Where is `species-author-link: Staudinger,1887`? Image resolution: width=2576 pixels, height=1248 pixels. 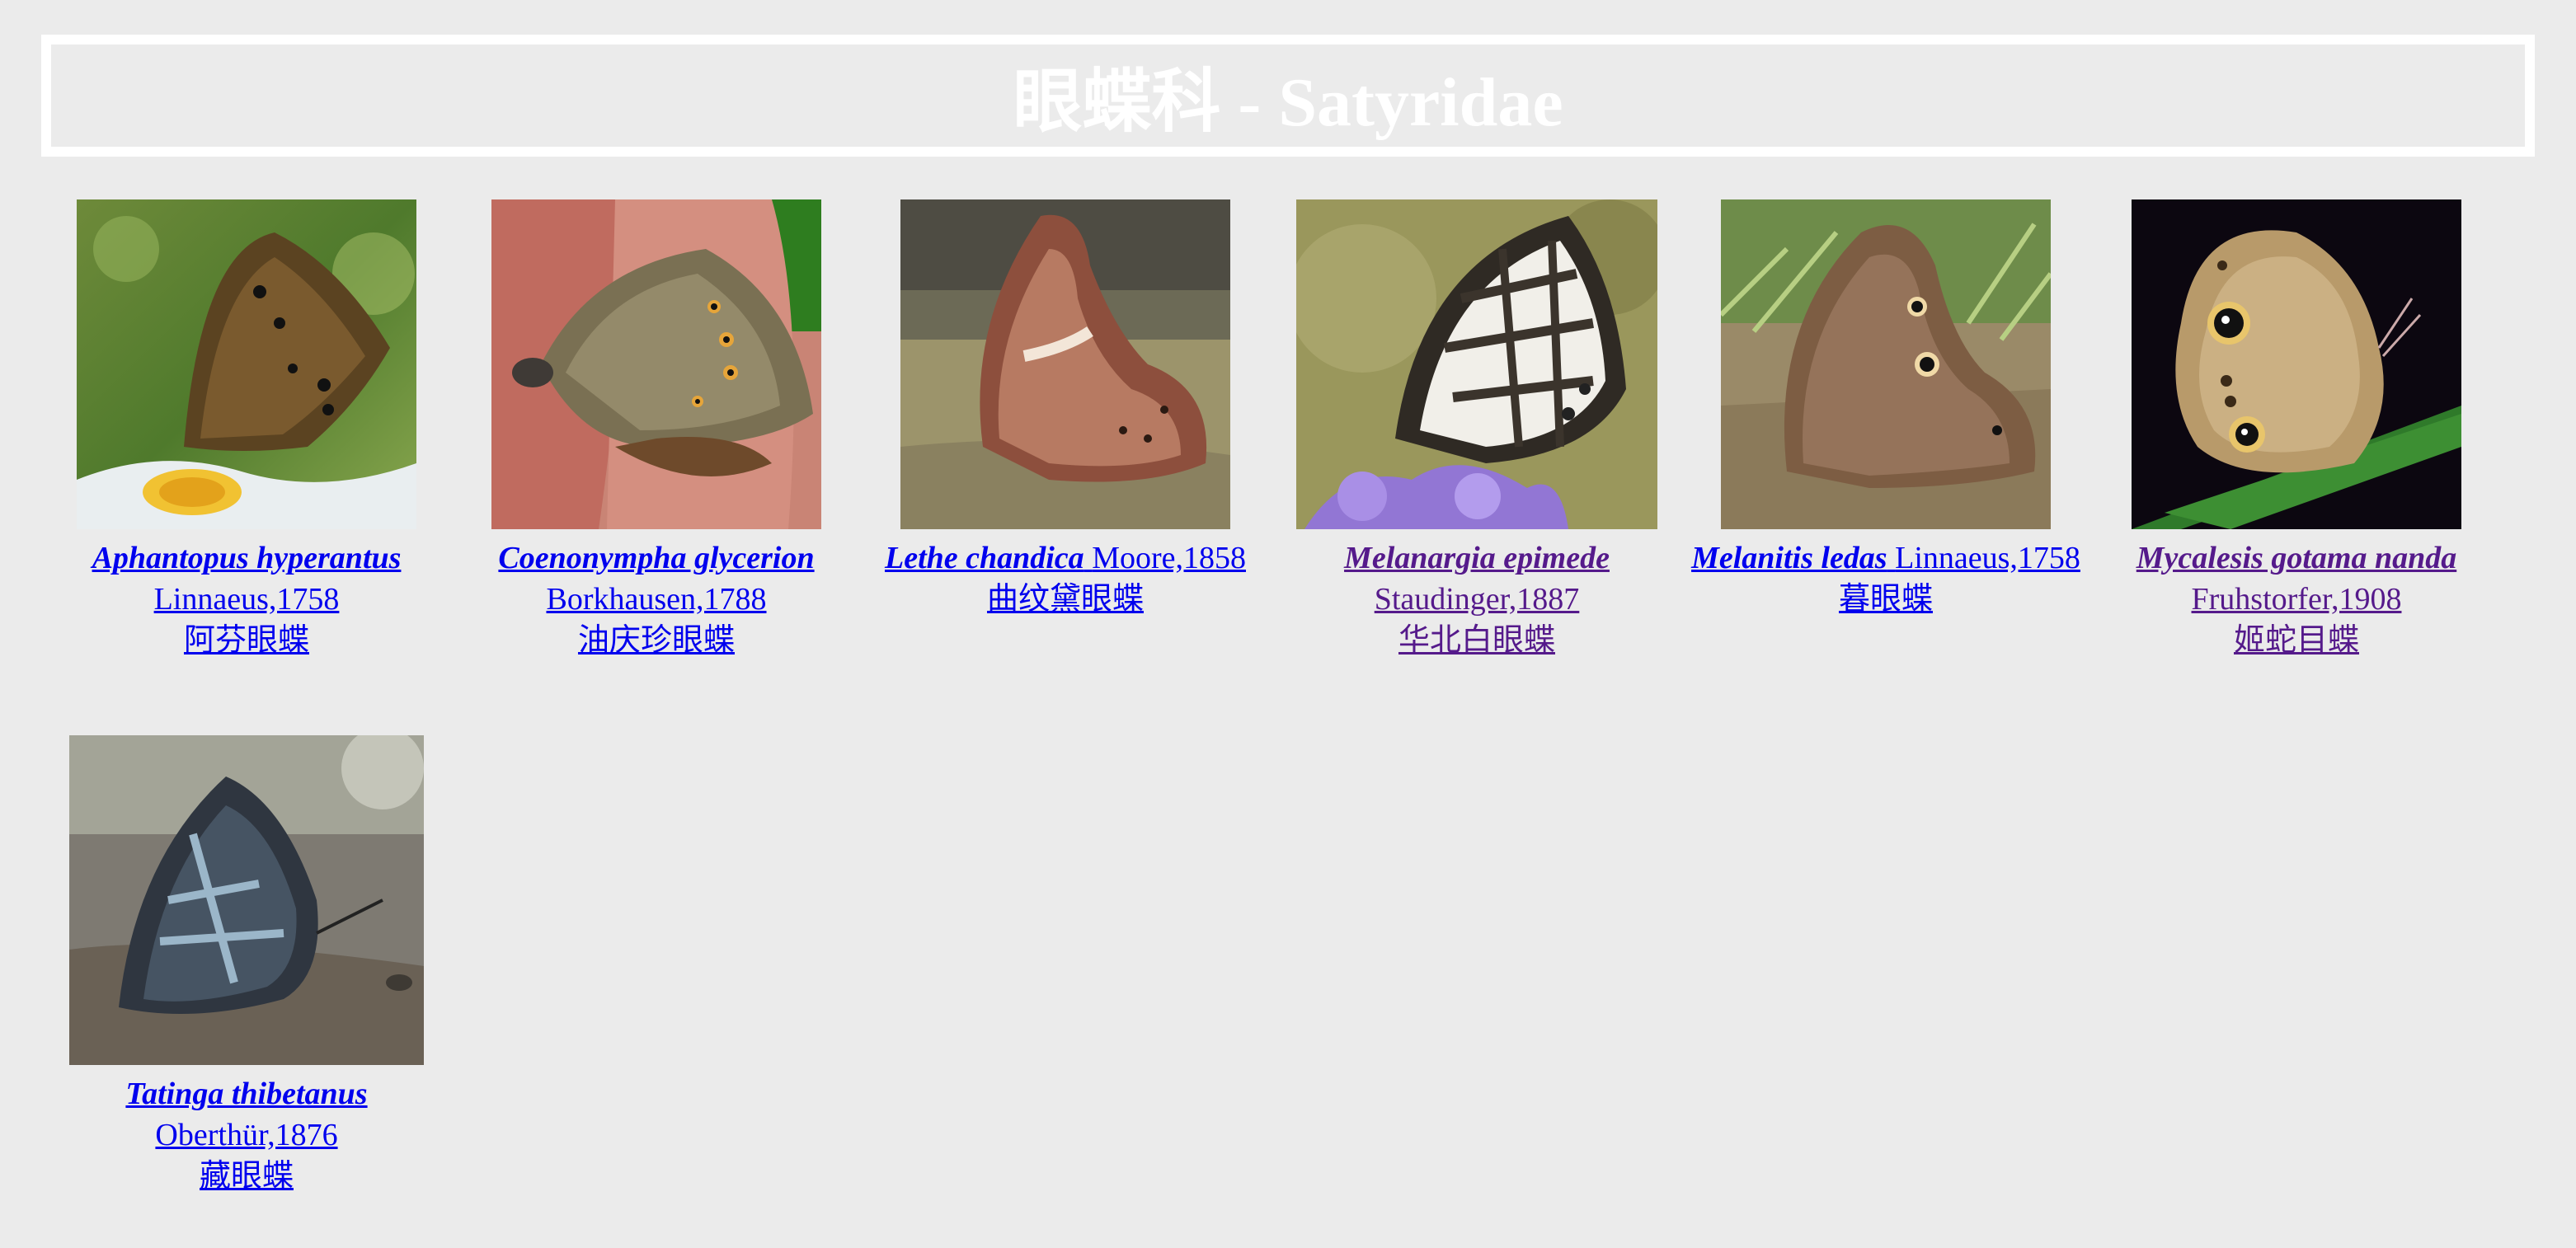 species-author-link: Staudinger,1887 is located at coordinates (1477, 599).